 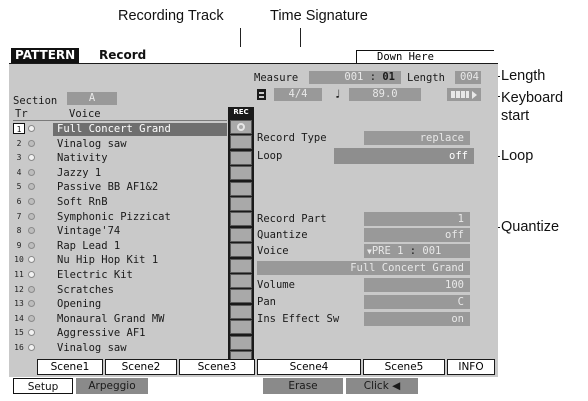 I want to click on rec-track-column: REC TR, so click(x=241, y=238).